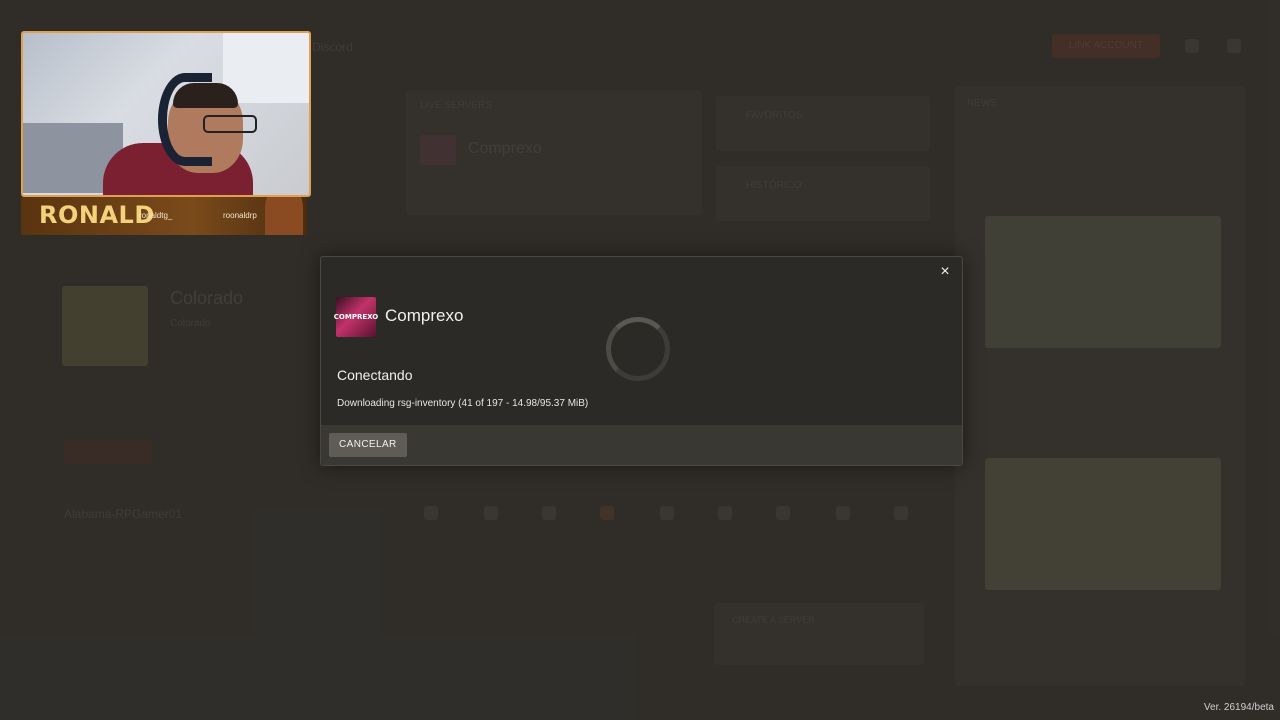 This screenshot has height=720, width=1280. Describe the element at coordinates (97, 215) in the screenshot. I see `streamer-name: RONALD` at that location.